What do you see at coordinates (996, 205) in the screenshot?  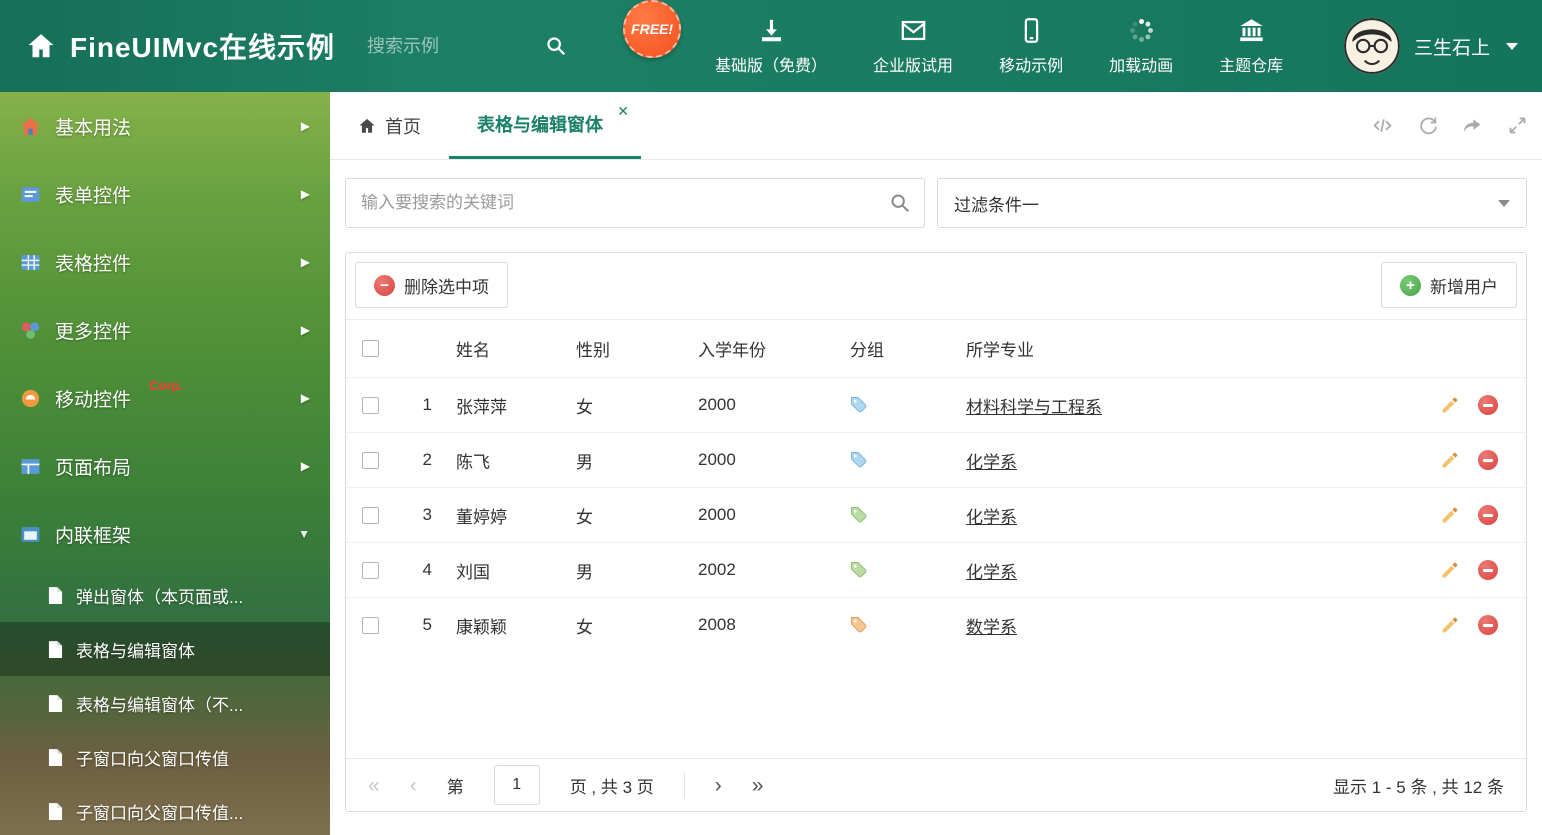 I see `filter-dropdown-value: 过滤条件一` at bounding box center [996, 205].